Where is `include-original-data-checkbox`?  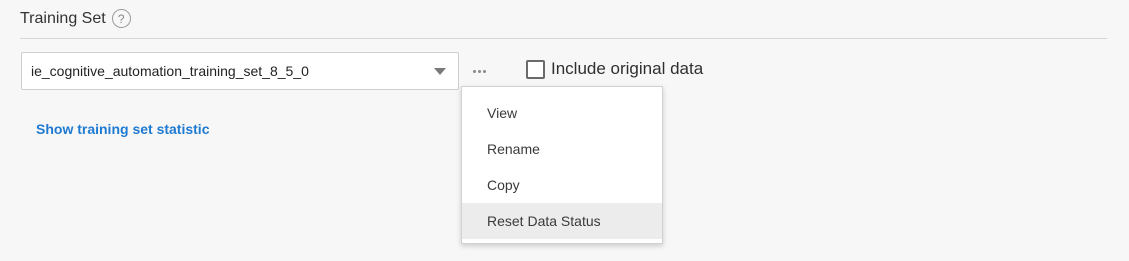
include-original-data-checkbox is located at coordinates (535, 69).